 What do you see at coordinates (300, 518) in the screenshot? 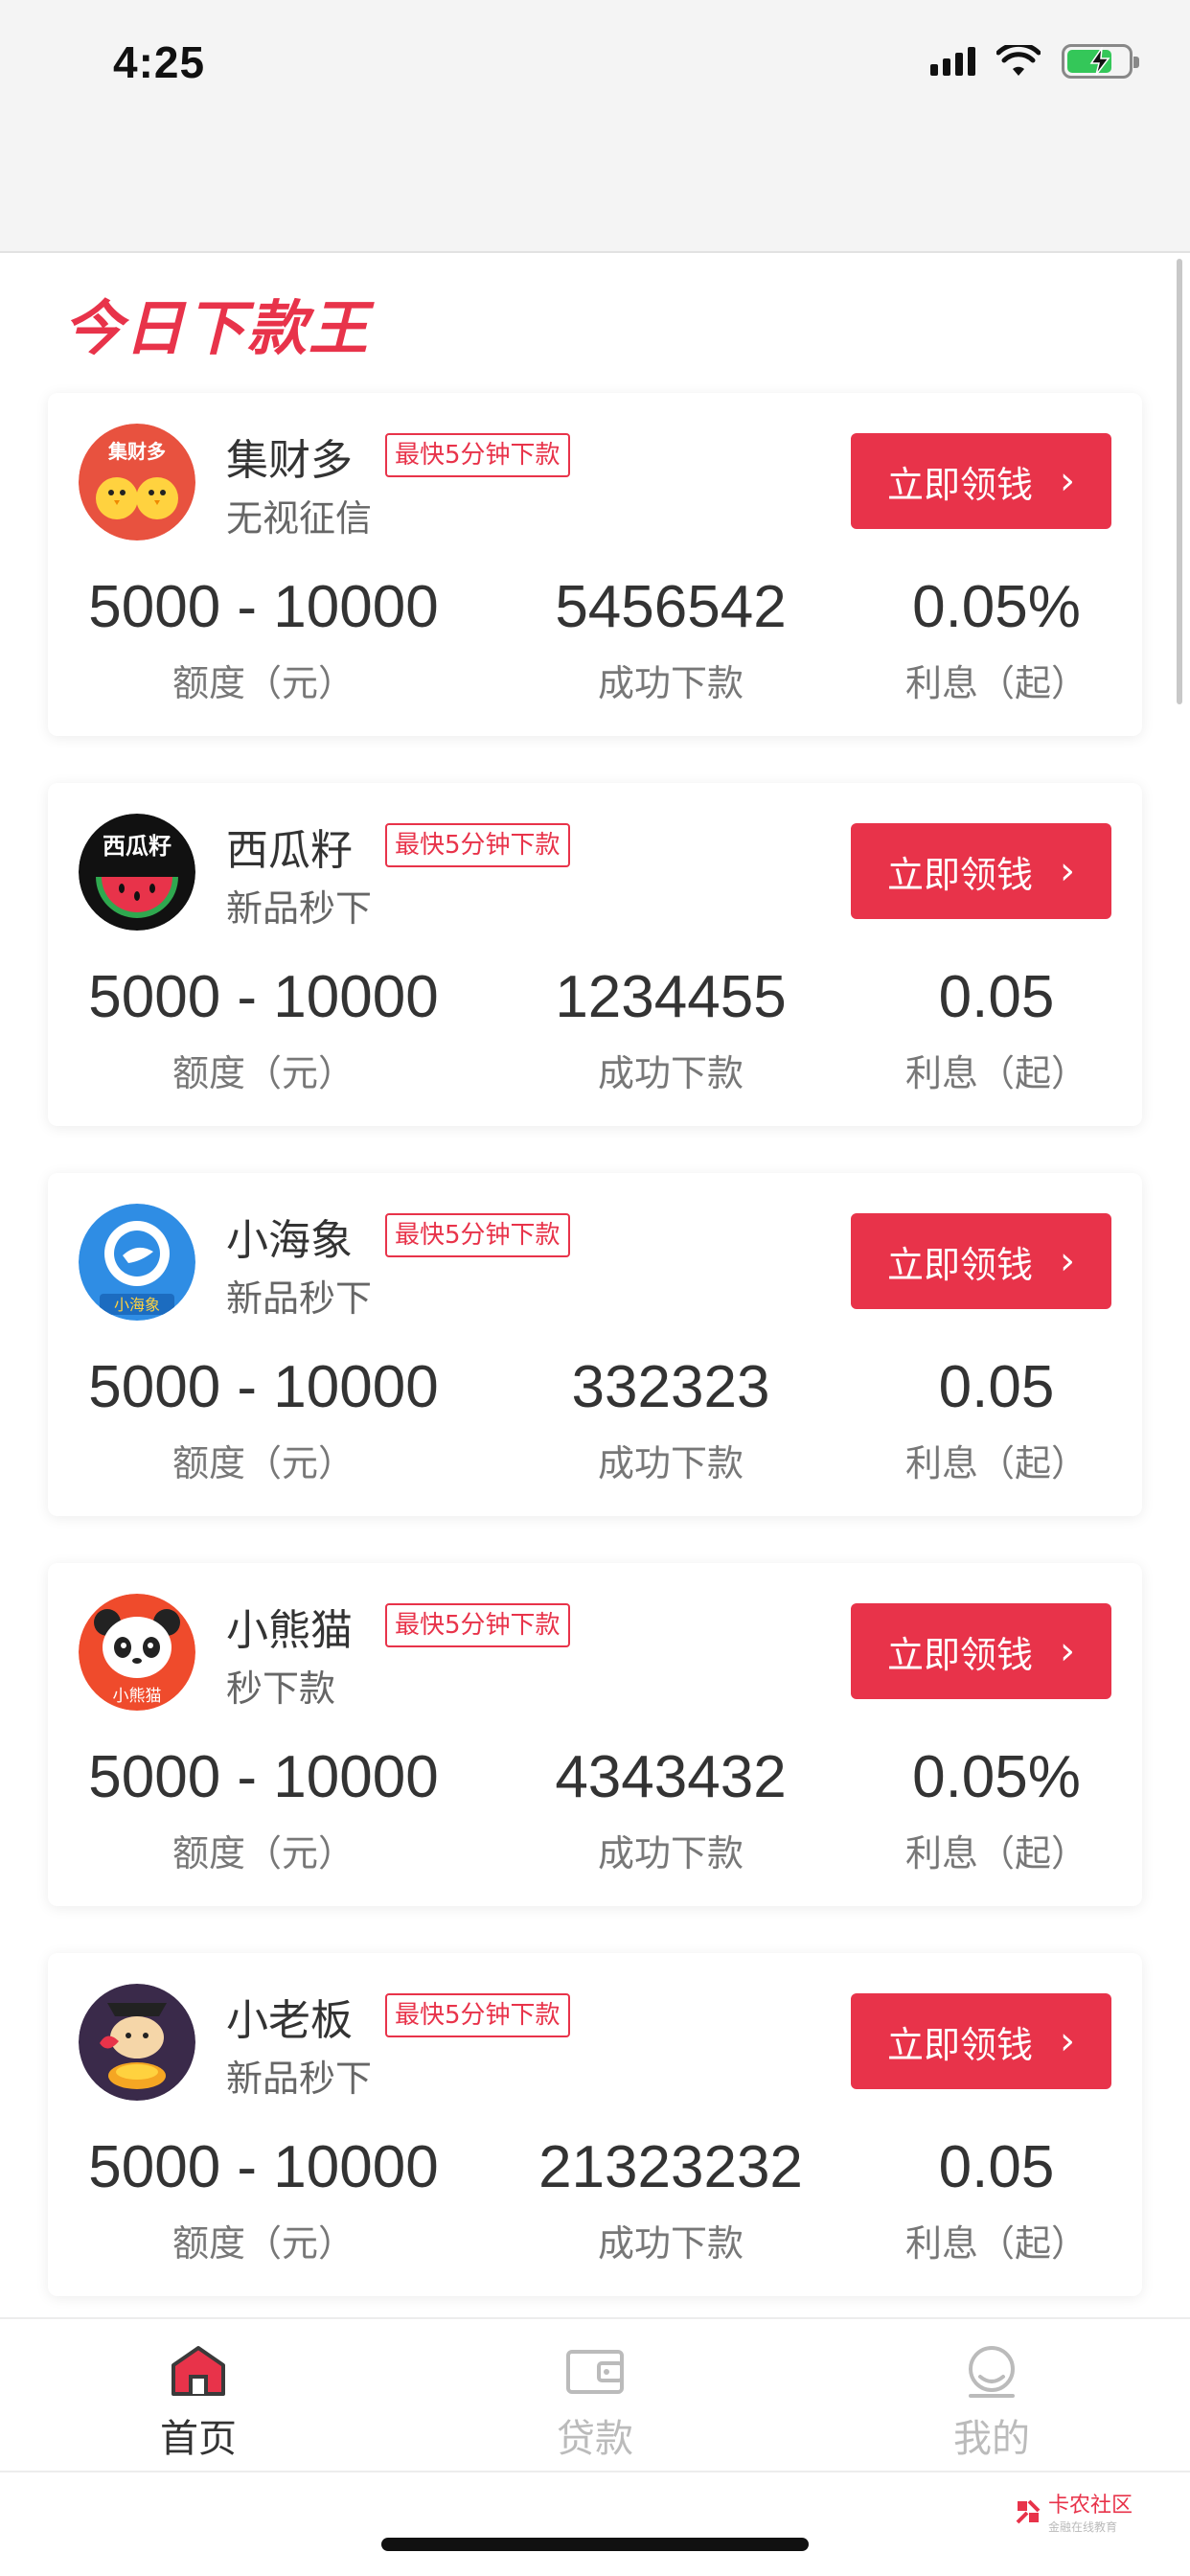
I see `product-subtitle: 无视征信` at bounding box center [300, 518].